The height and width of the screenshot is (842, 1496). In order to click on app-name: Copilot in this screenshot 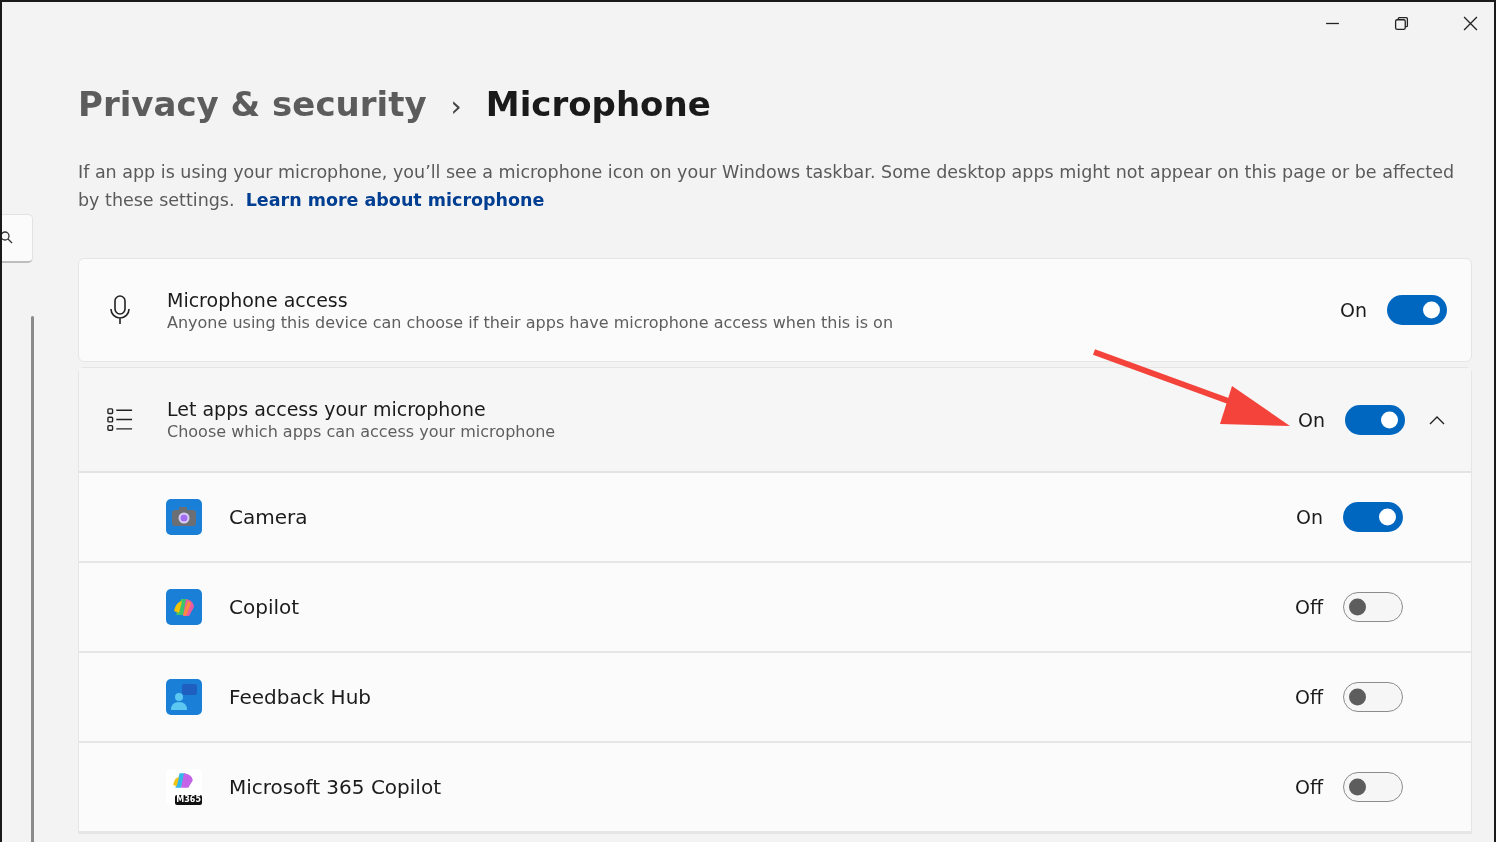, I will do `click(265, 607)`.